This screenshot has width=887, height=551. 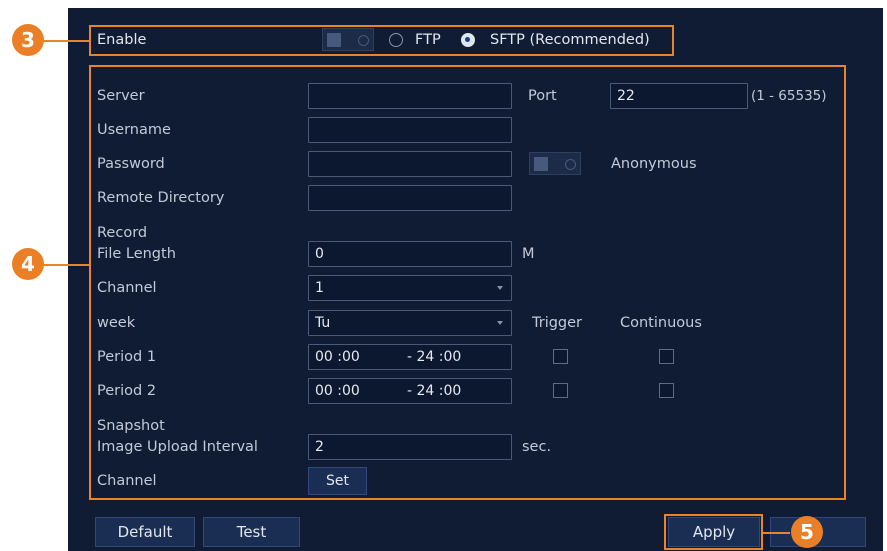 What do you see at coordinates (381, 40) in the screenshot?
I see `callout-3-frame` at bounding box center [381, 40].